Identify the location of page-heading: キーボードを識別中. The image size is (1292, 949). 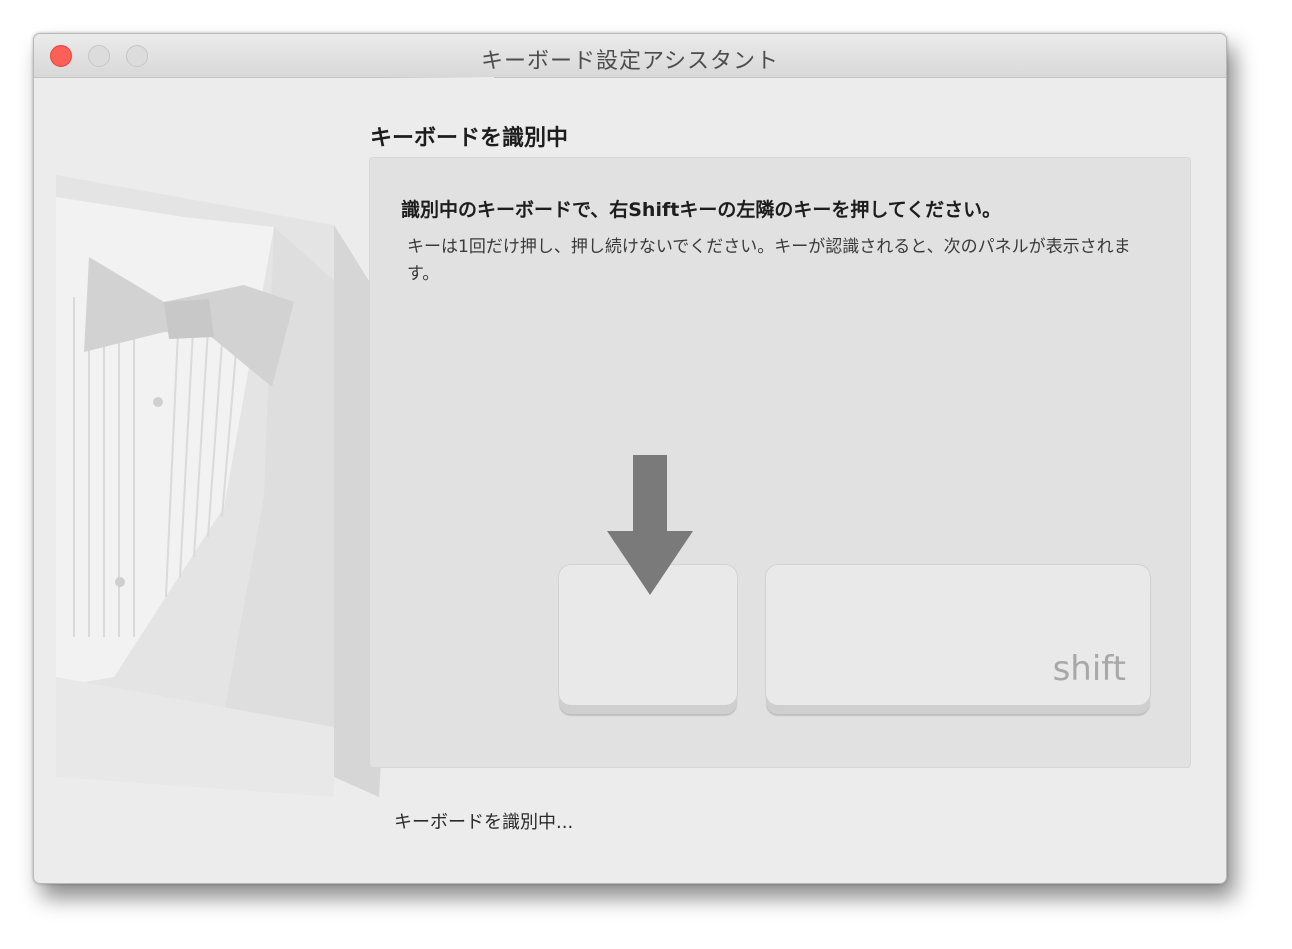
(469, 138).